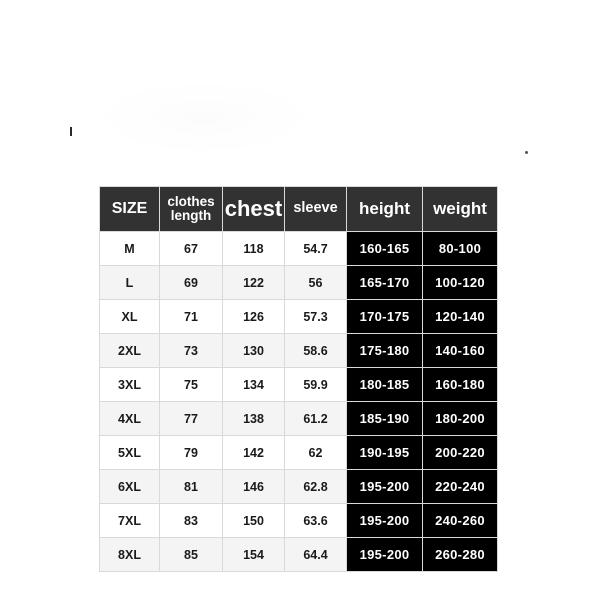  What do you see at coordinates (384, 316) in the screenshot?
I see `cell-height: 170-175` at bounding box center [384, 316].